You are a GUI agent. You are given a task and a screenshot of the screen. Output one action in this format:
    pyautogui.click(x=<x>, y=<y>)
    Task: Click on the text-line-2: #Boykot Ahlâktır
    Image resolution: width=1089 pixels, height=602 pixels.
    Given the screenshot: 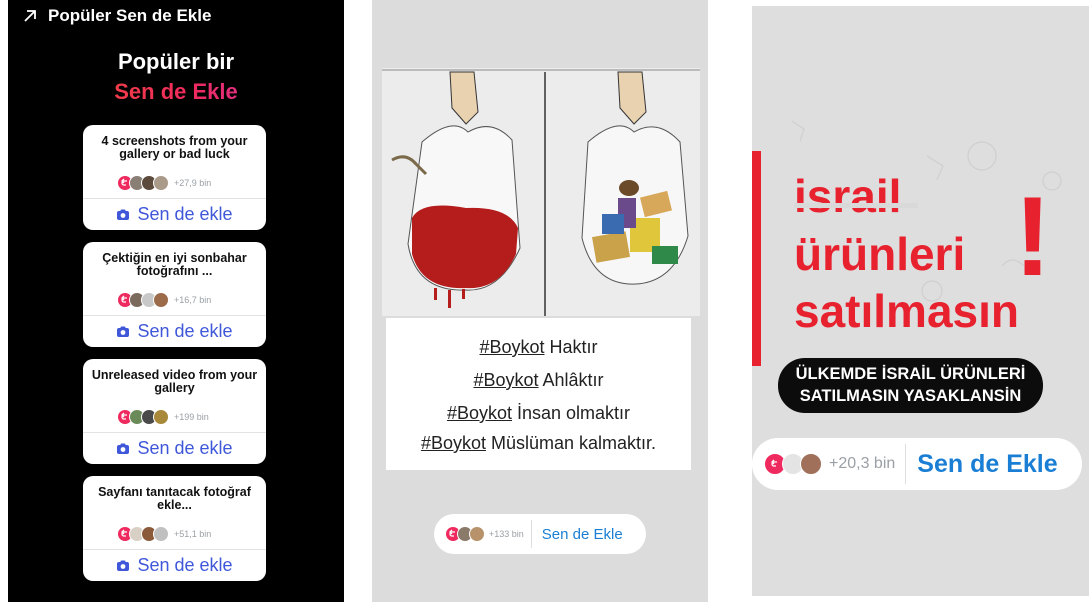 What is the action you would take?
    pyautogui.click(x=538, y=380)
    